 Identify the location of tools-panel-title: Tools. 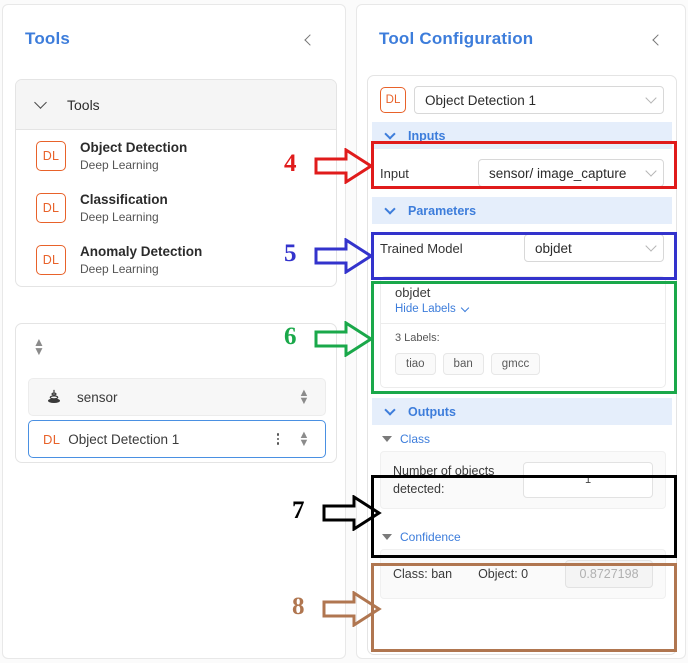
(48, 38).